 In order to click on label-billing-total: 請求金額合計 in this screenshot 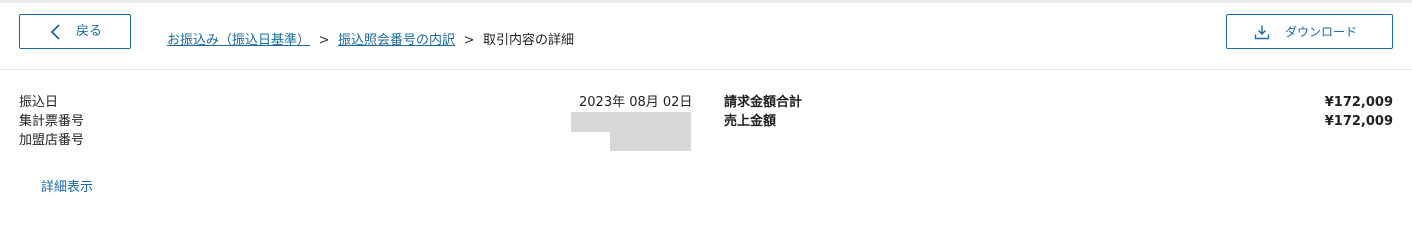, I will do `click(763, 102)`.